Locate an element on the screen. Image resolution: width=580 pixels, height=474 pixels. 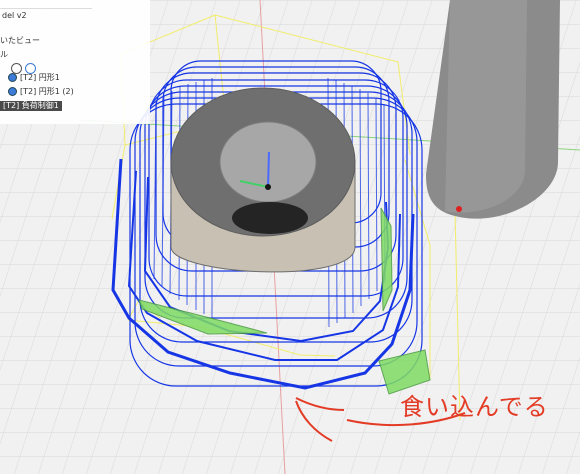
origin-z-axis is located at coordinates (268, 169).